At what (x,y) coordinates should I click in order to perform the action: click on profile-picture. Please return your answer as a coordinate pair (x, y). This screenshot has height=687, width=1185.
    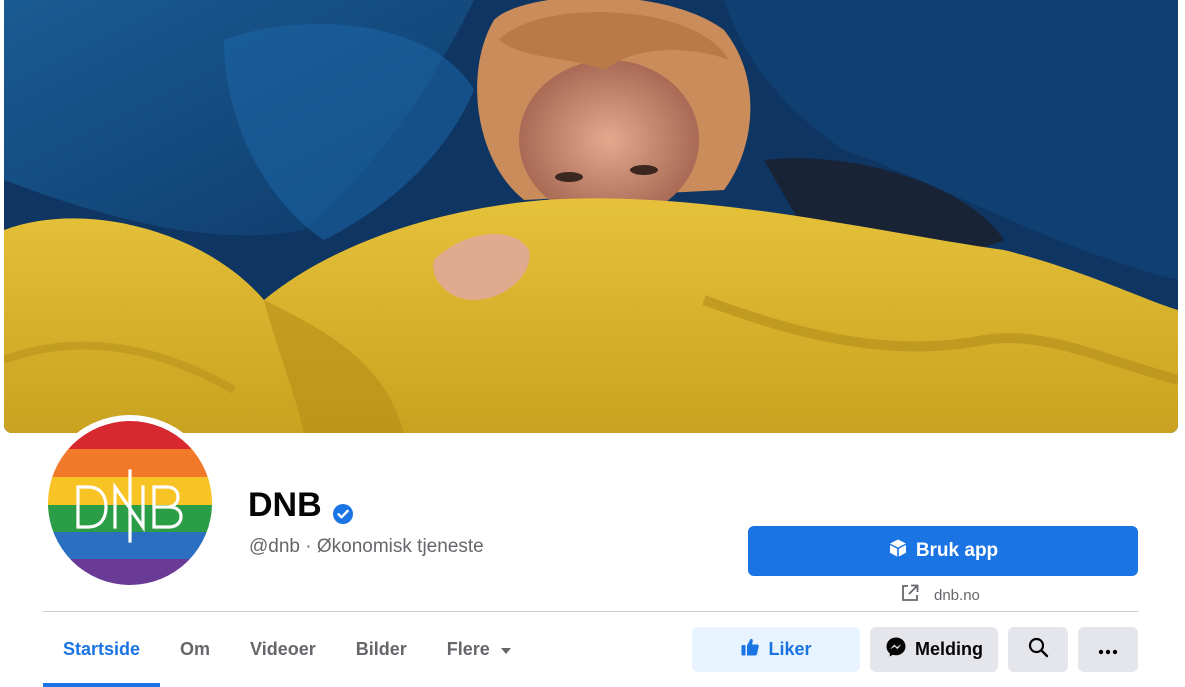
    Looking at the image, I should click on (130, 503).